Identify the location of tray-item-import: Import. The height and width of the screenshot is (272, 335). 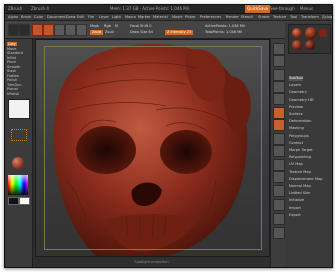
(295, 208).